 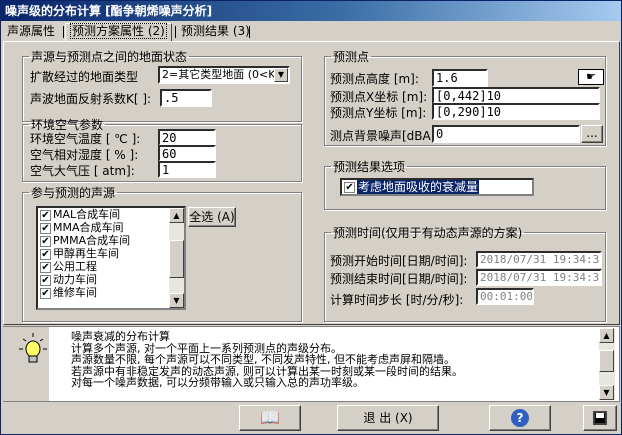 I want to click on tab-prediction-results: 预测结果 (3), so click(x=215, y=32).